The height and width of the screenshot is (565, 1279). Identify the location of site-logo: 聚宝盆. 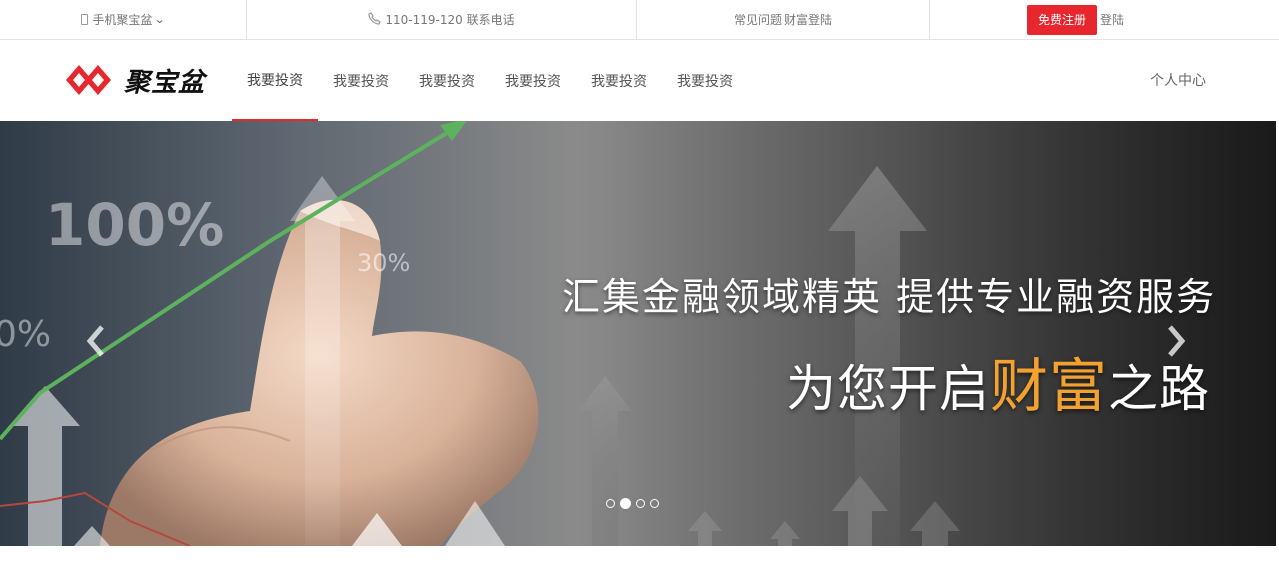
(135, 80).